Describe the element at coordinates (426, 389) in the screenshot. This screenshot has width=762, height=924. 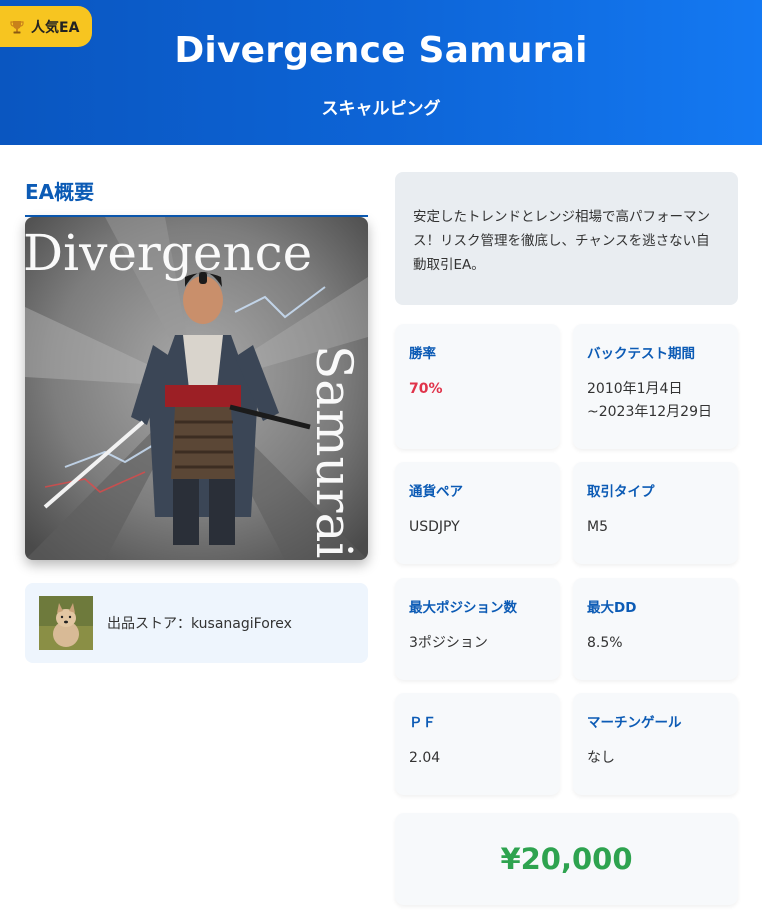
I see `stat-value: 70%` at that location.